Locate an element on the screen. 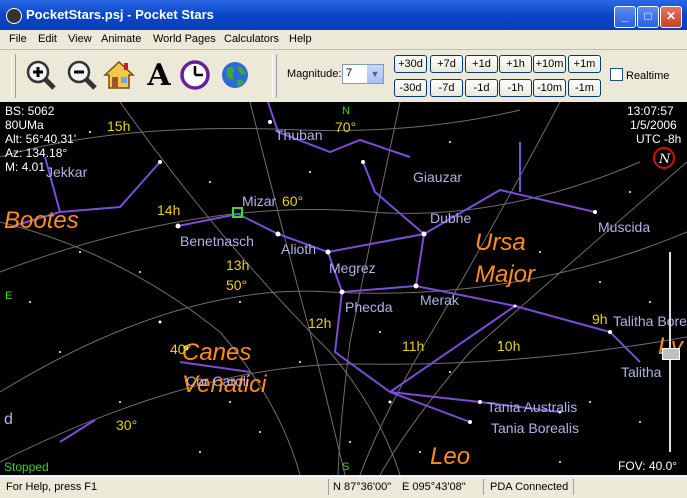 The height and width of the screenshot is (498, 687). label-cor-caroli: Cor Caroli is located at coordinates (217, 381).